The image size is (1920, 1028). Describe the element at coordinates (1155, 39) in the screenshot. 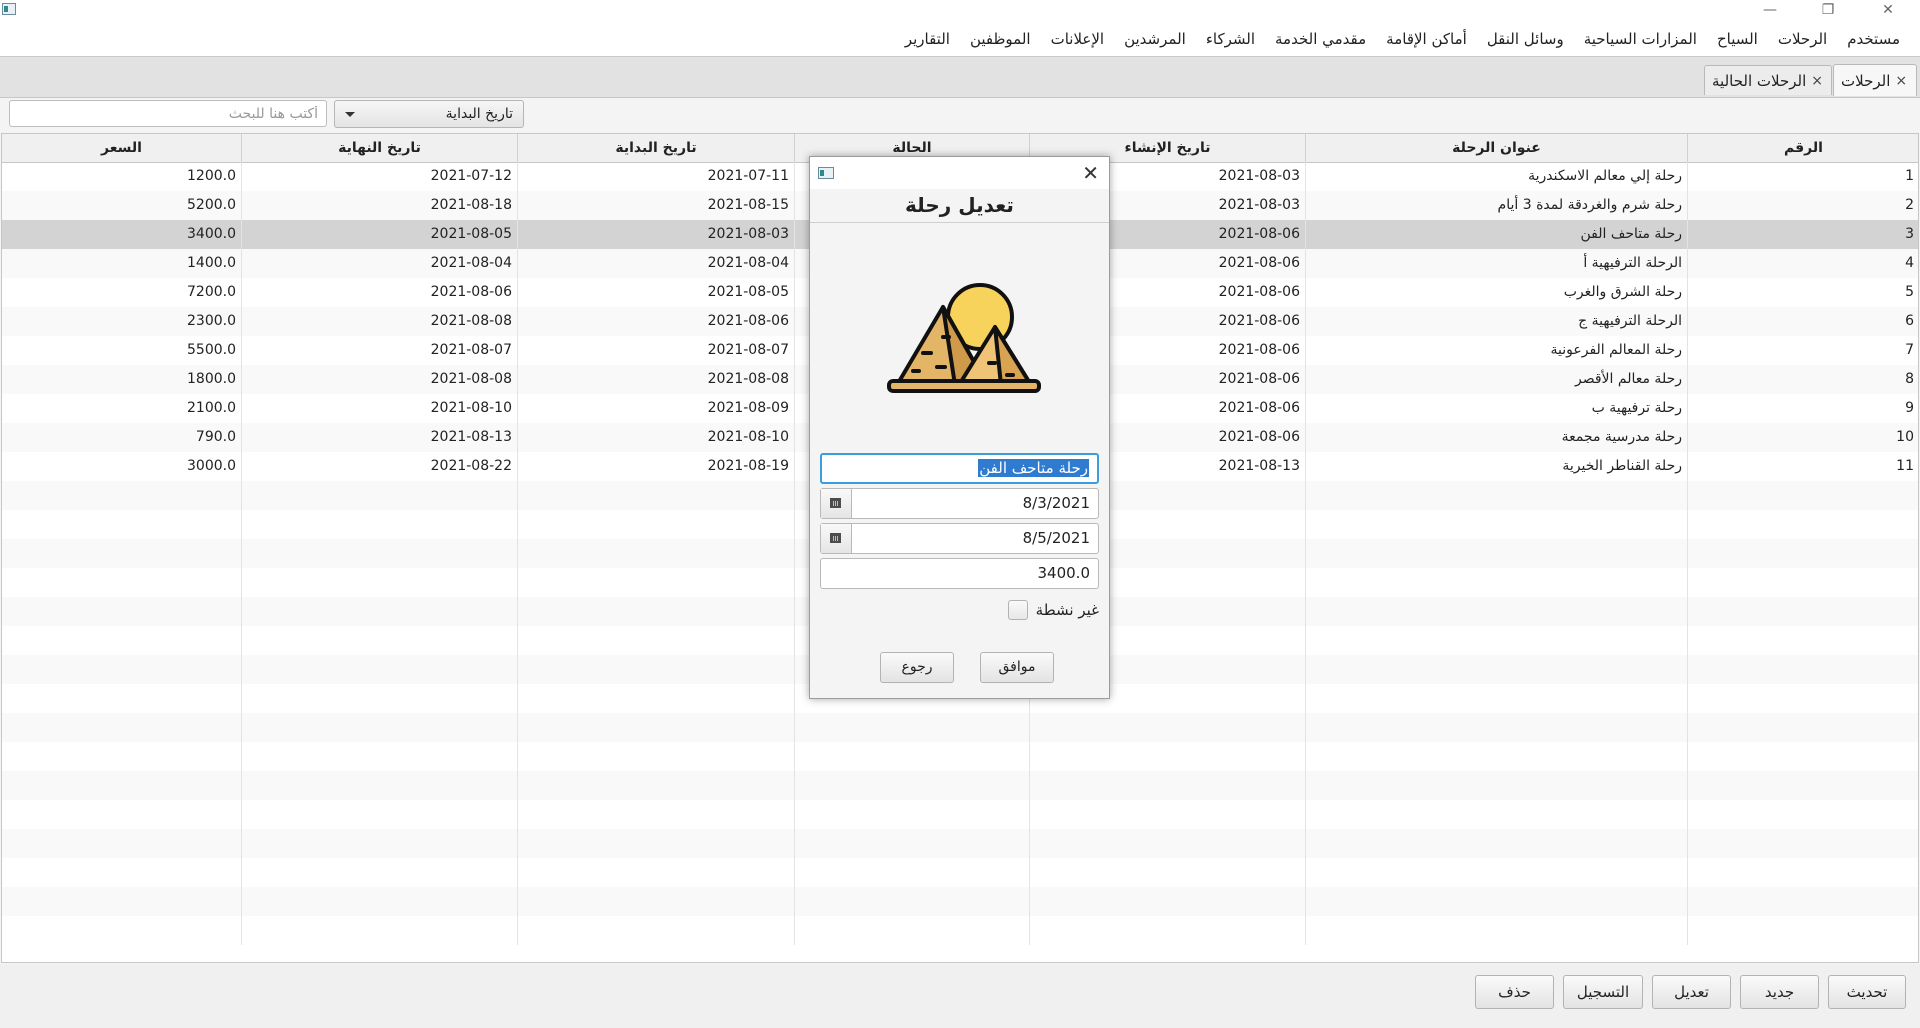

I see `menu-item: المرشدين` at that location.